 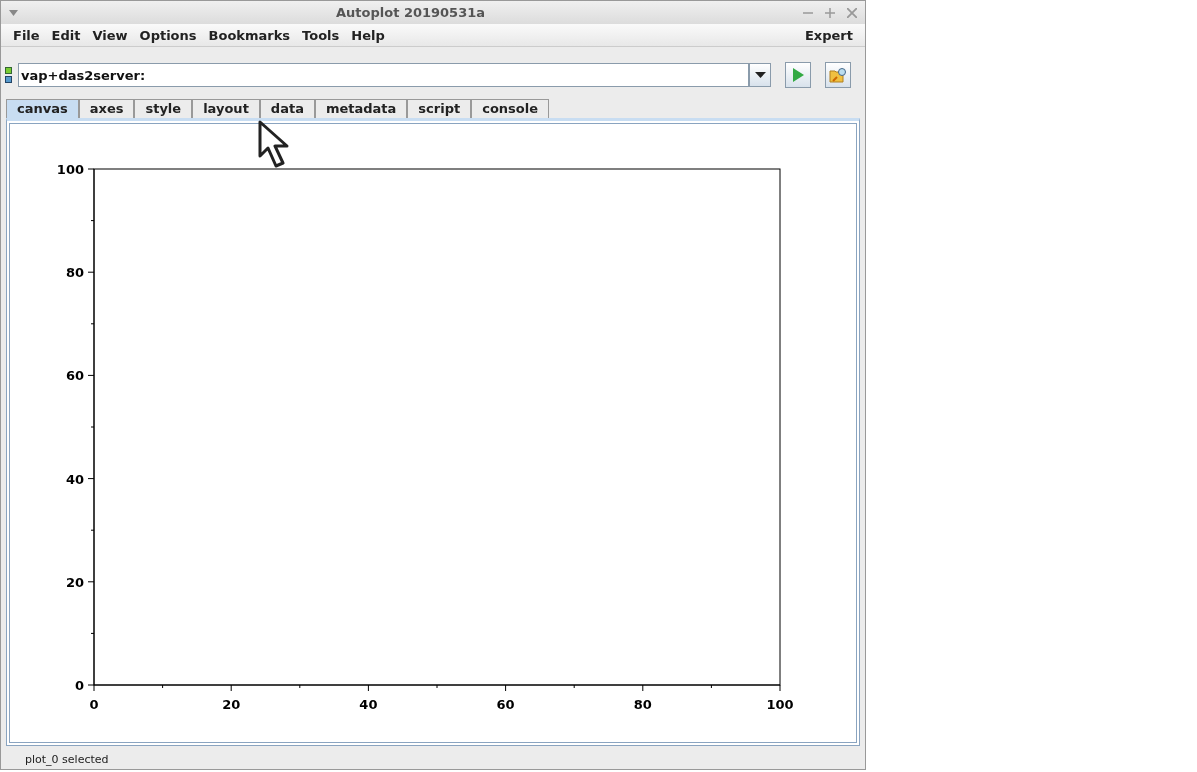 What do you see at coordinates (110, 35) in the screenshot?
I see `menu-item: View` at bounding box center [110, 35].